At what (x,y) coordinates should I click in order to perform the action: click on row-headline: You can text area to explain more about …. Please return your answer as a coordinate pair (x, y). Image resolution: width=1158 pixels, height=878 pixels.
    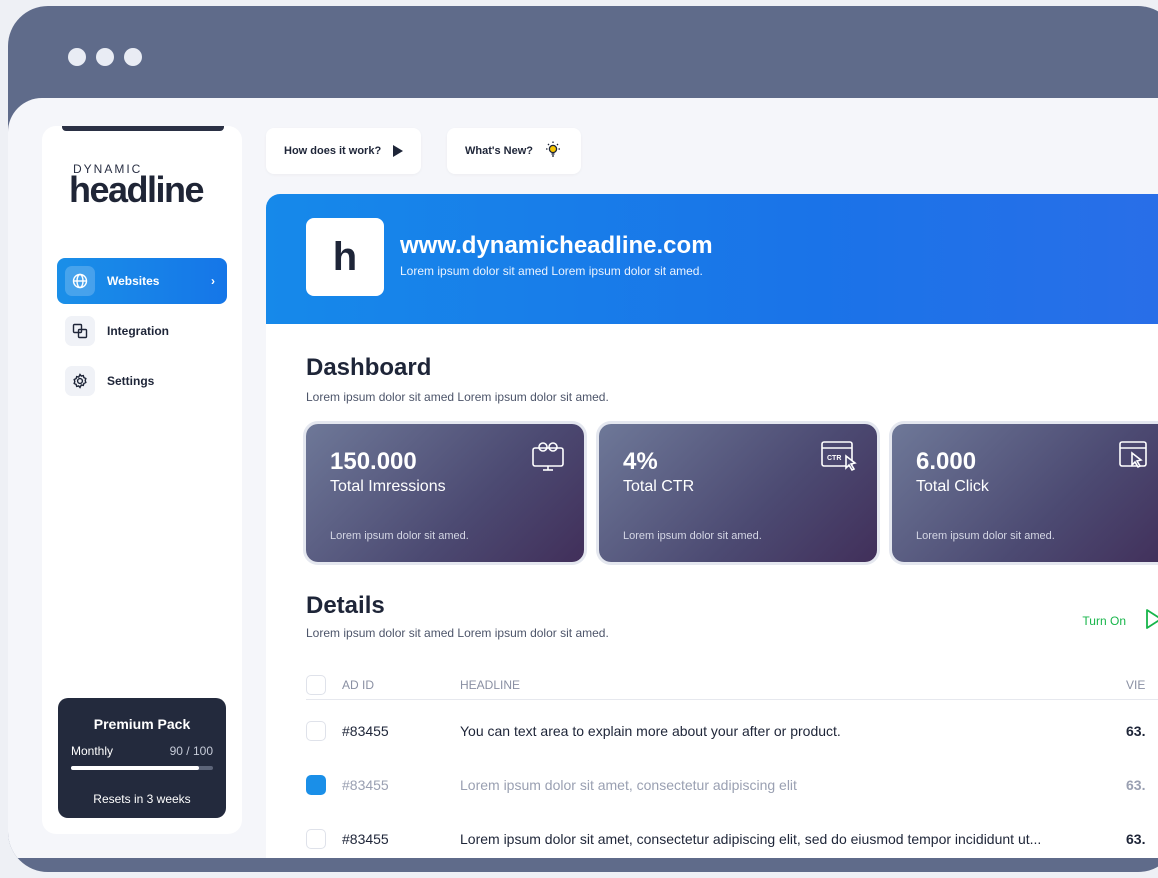
    Looking at the image, I should click on (650, 731).